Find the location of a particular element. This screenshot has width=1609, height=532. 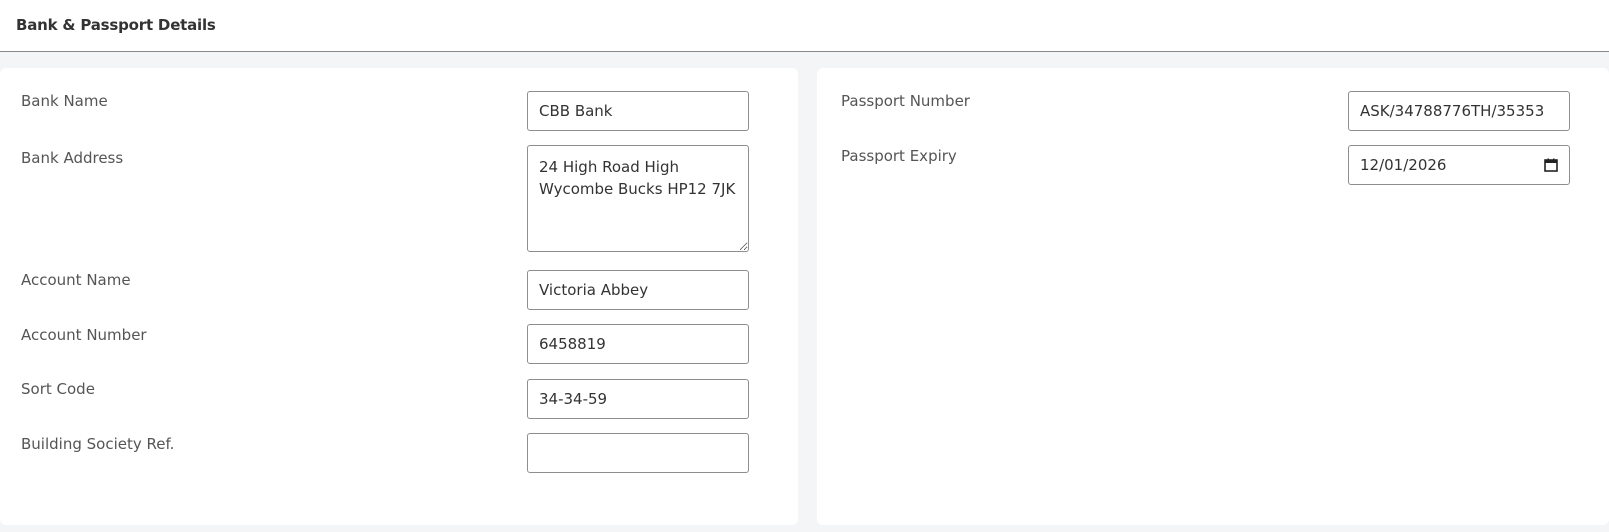

account-name-label: Account Name is located at coordinates (76, 280).